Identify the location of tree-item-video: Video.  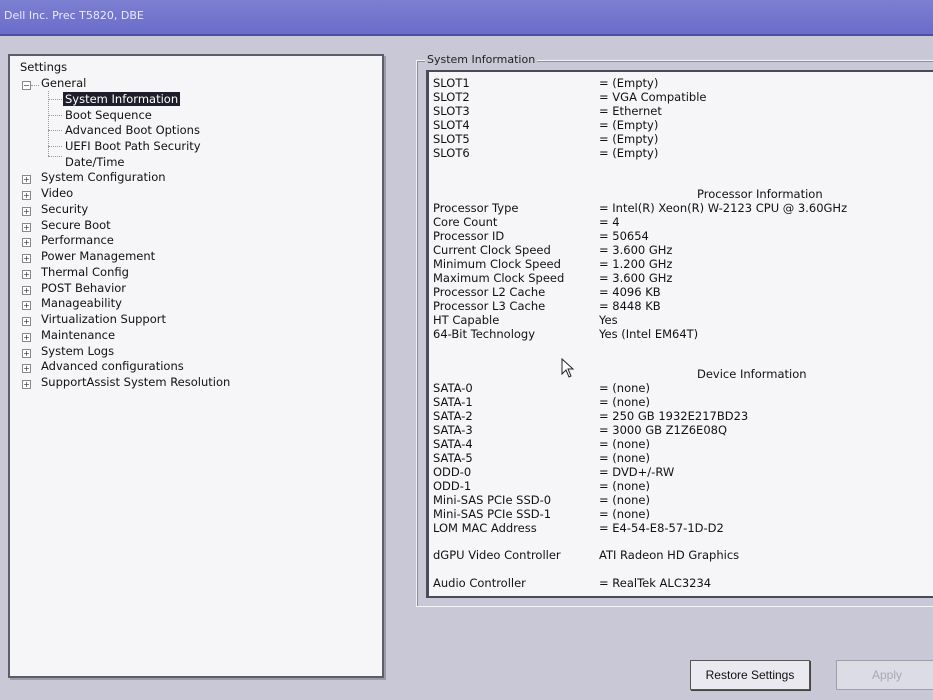
(57, 193).